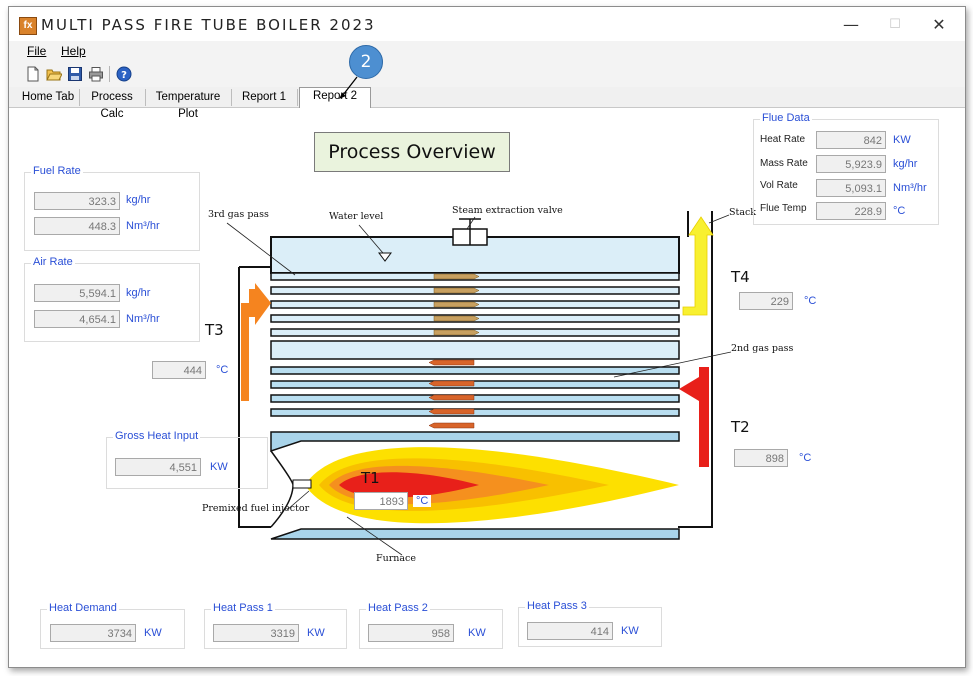  Describe the element at coordinates (238, 214) in the screenshot. I see `third-pass-label: 3rd gas pass` at that location.